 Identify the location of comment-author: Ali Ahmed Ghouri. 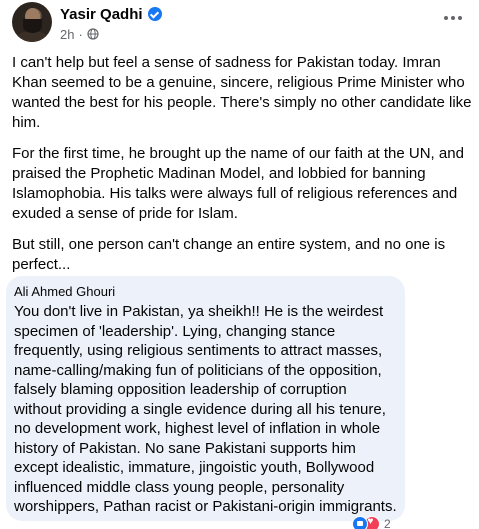
(205, 292).